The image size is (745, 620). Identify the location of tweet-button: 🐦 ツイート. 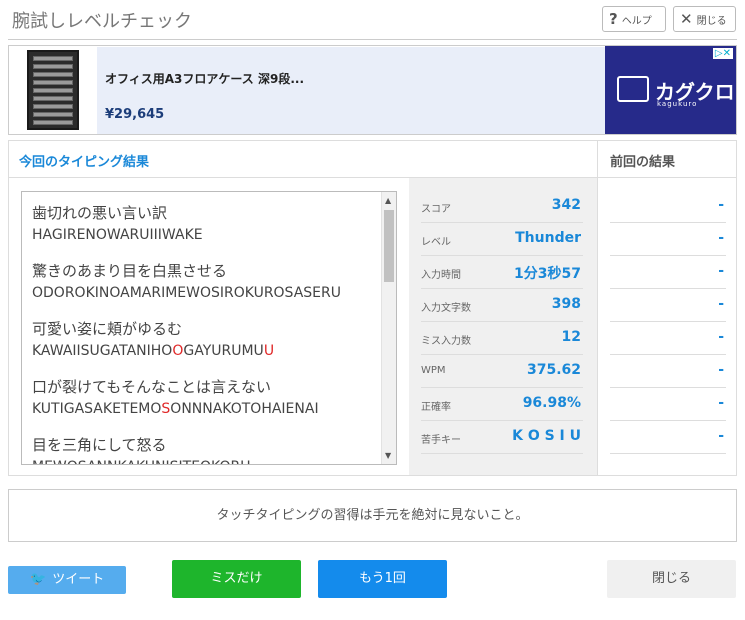
(67, 580).